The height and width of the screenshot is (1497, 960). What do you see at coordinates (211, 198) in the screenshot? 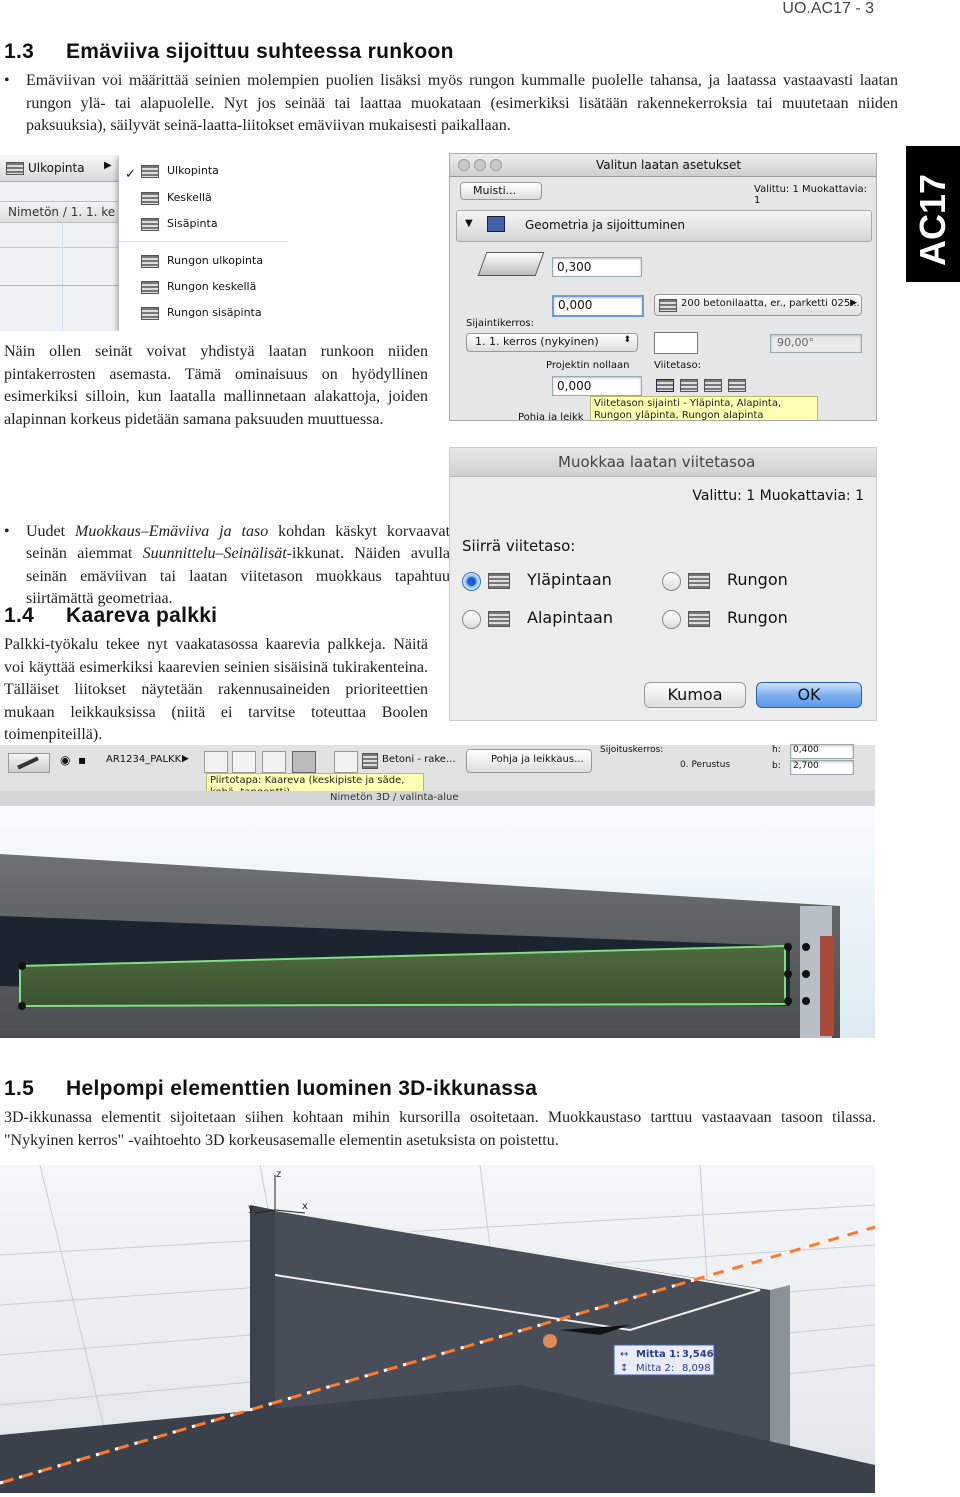
I see `menu-item: Keskellä` at bounding box center [211, 198].